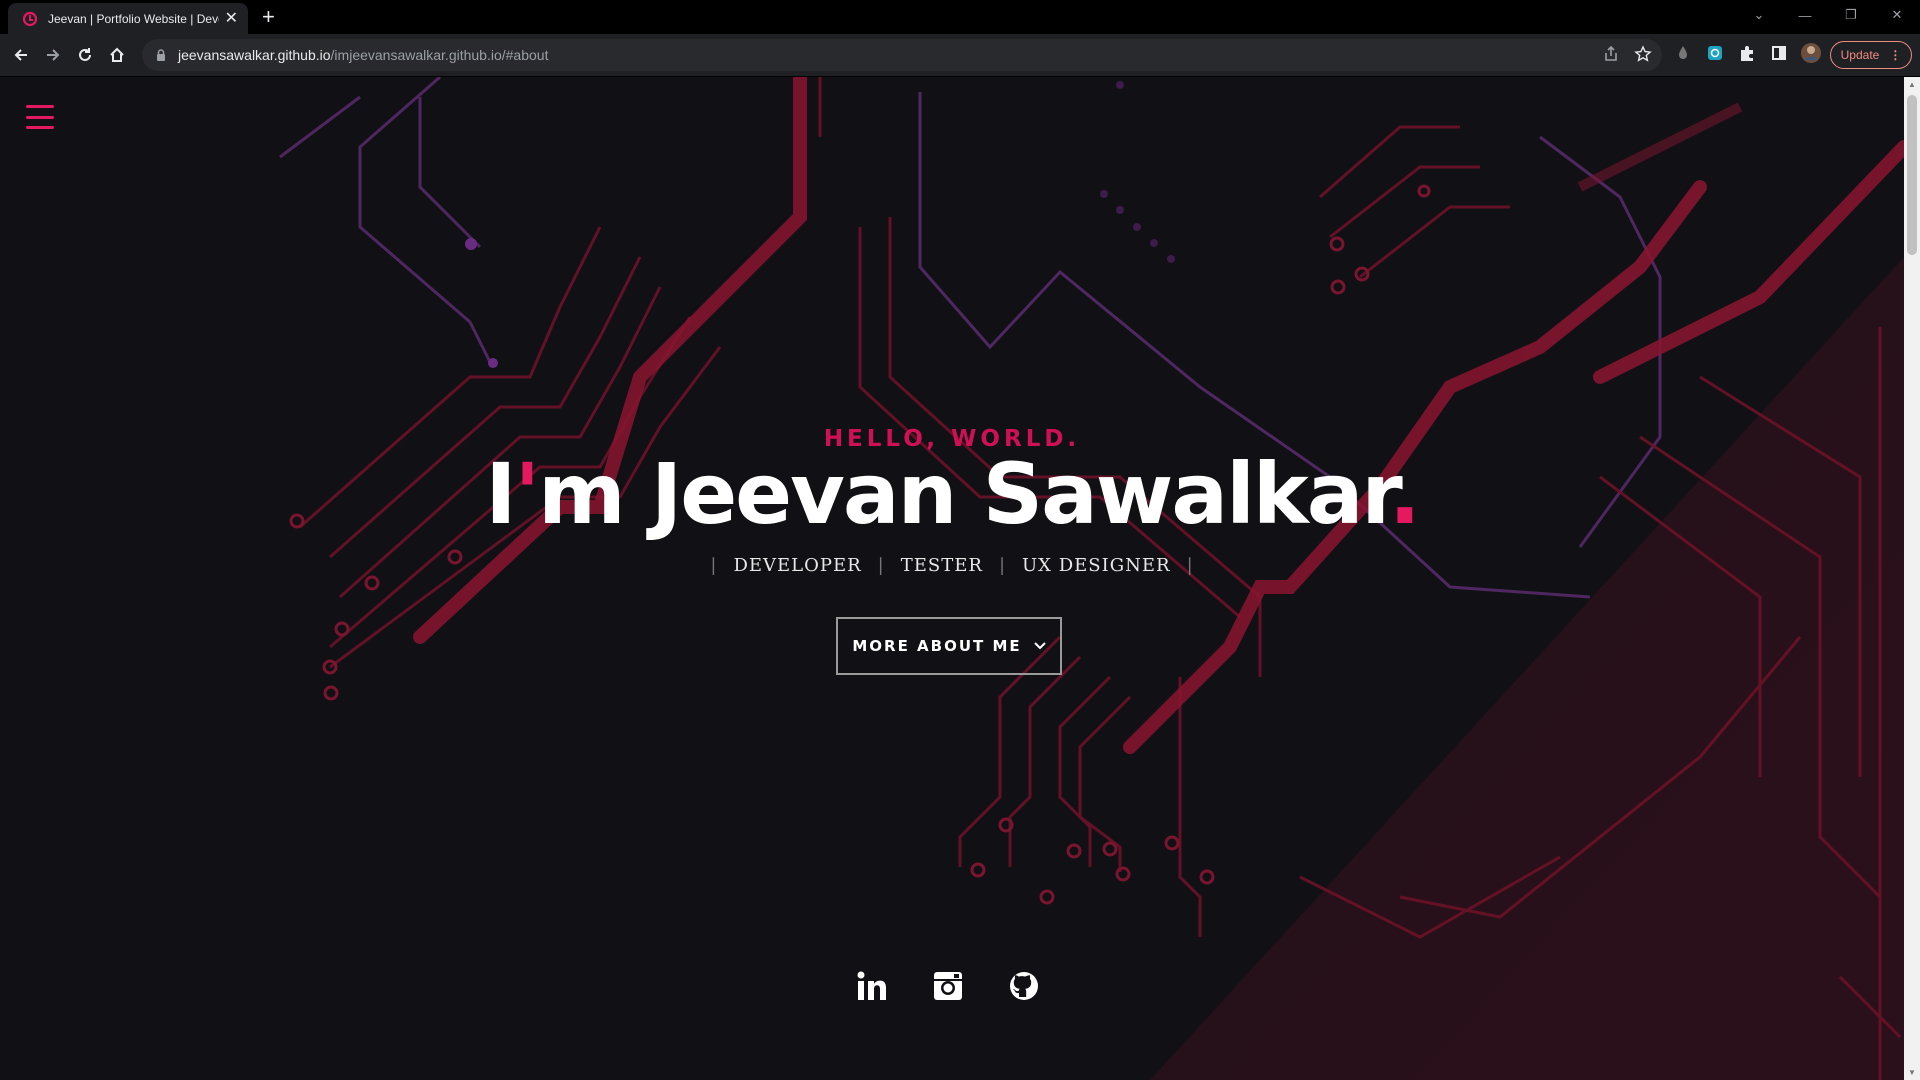 This screenshot has width=1920, height=1080. What do you see at coordinates (1779, 53) in the screenshot?
I see `side-panel-icon` at bounding box center [1779, 53].